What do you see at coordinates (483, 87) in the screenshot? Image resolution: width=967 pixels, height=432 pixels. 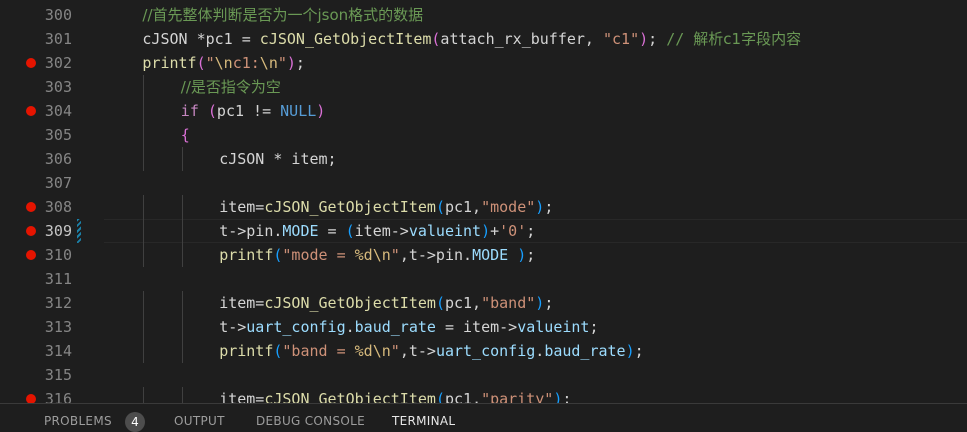 I see `code-line: 303 //是否指令为空` at bounding box center [483, 87].